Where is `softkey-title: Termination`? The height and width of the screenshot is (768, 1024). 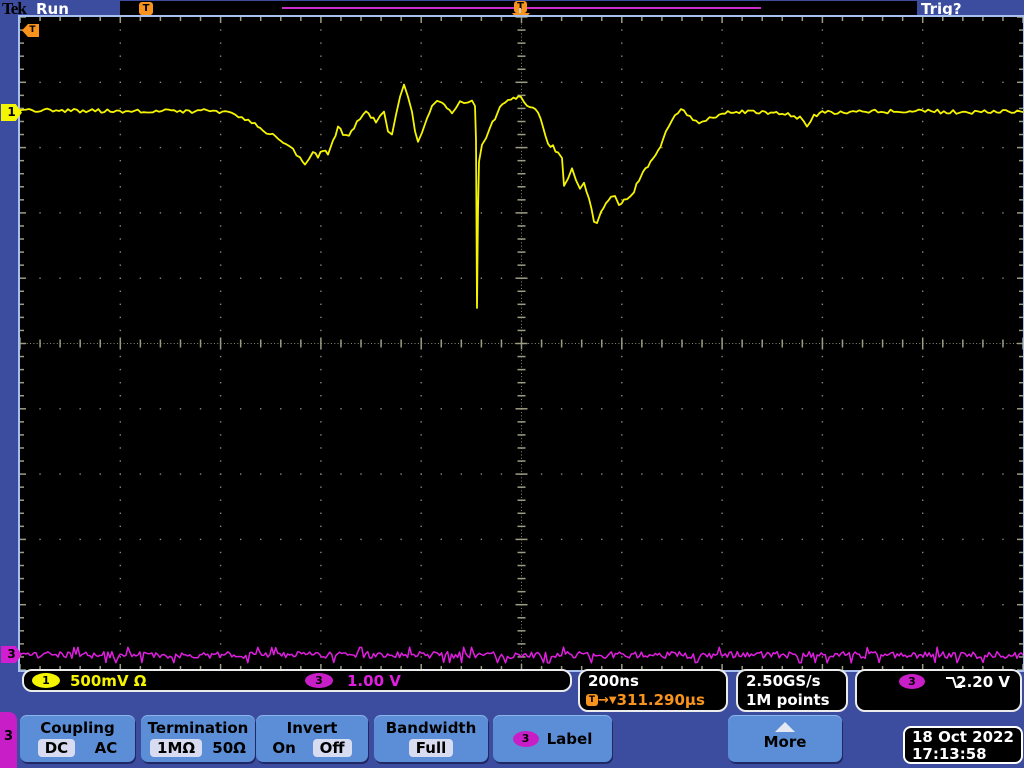 softkey-title: Termination is located at coordinates (198, 728).